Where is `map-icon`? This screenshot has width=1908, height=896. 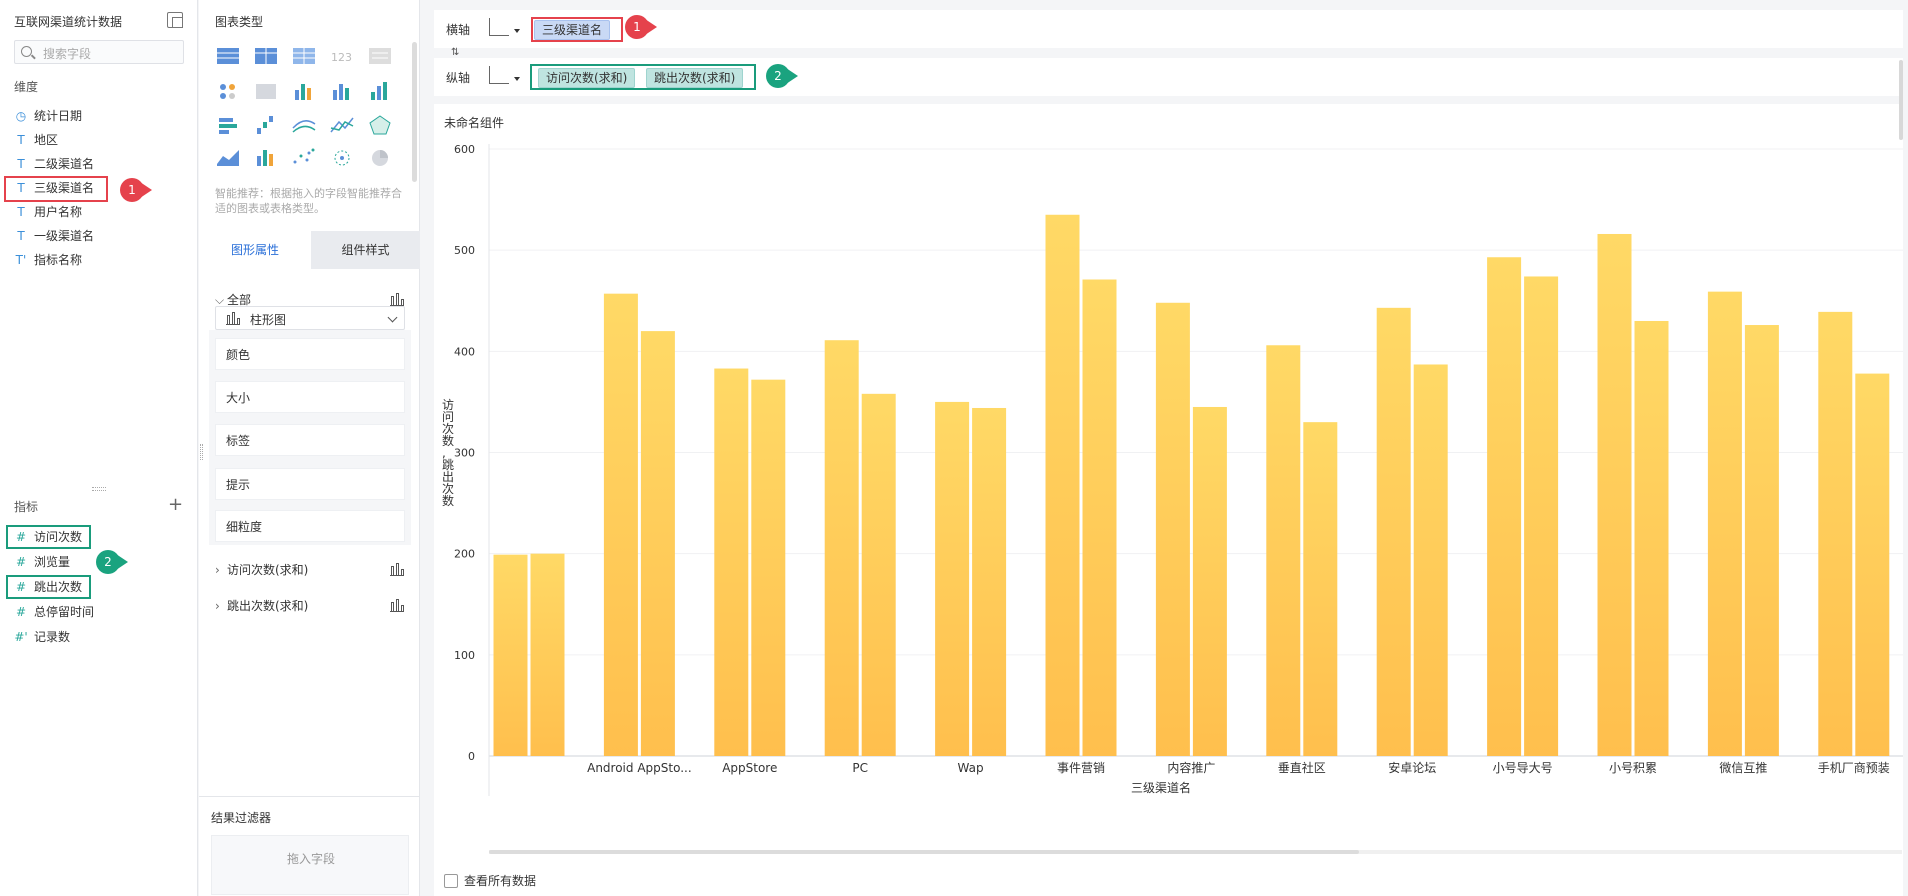
map-icon is located at coordinates (227, 91).